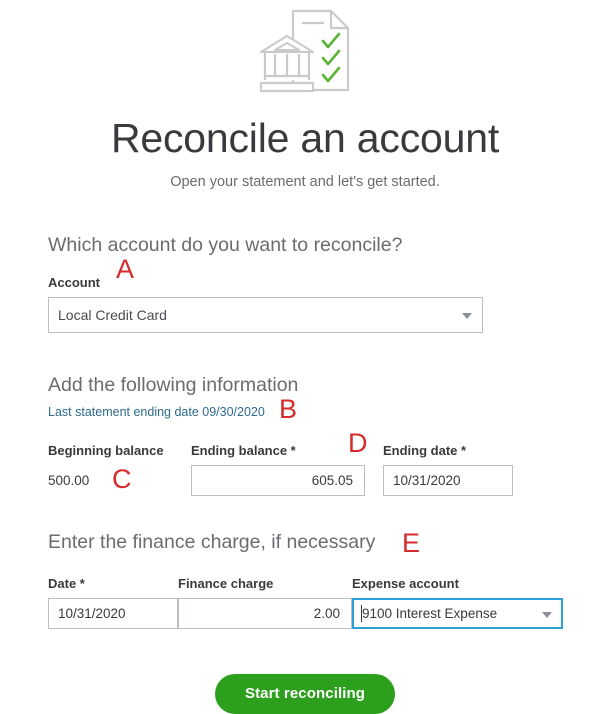 This screenshot has height=714, width=610. Describe the element at coordinates (361, 613) in the screenshot. I see `text-cursor` at that location.